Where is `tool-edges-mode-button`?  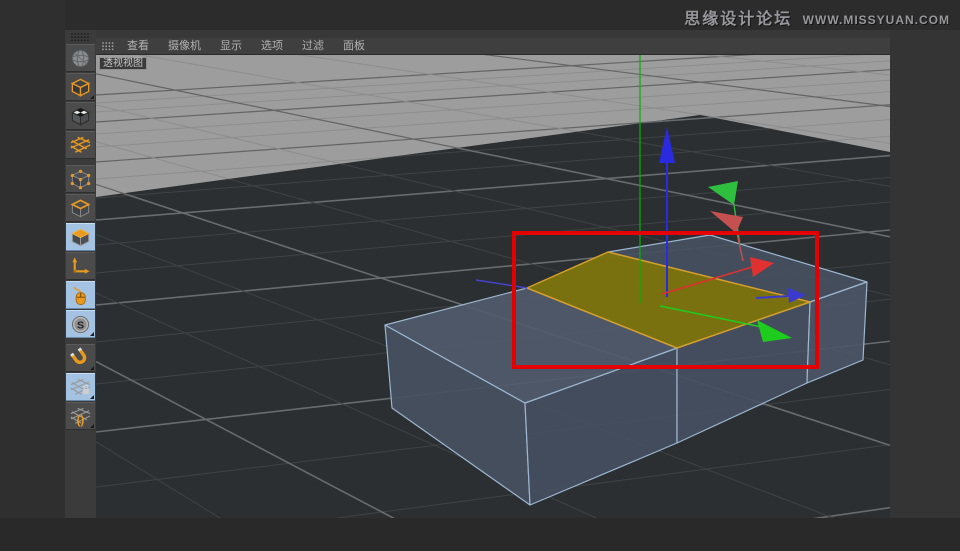 tool-edges-mode-button is located at coordinates (80, 208).